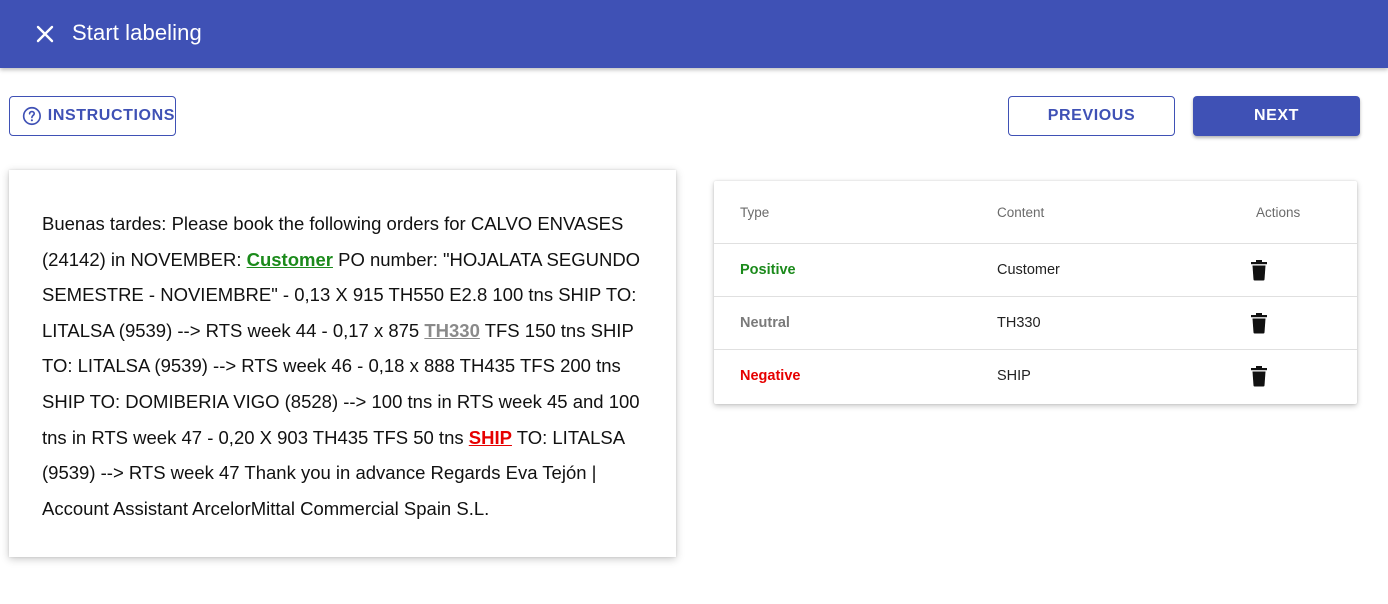  I want to click on next-button: NEXT, so click(1276, 116).